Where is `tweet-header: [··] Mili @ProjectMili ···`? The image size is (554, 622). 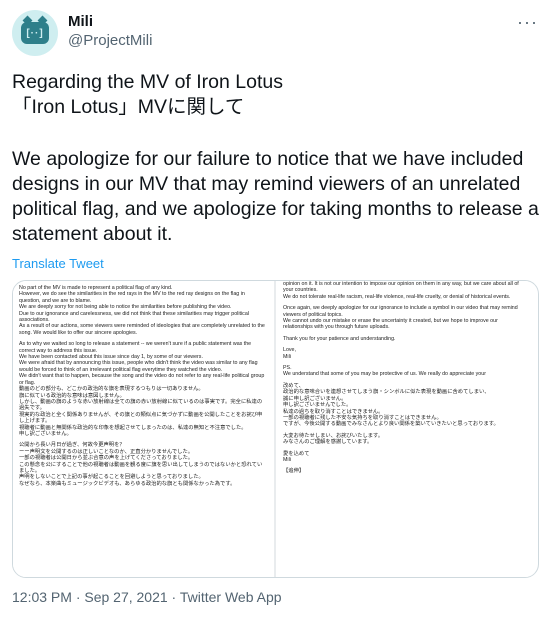
tweet-header: [··] Mili @ProjectMili ··· is located at coordinates (277, 32).